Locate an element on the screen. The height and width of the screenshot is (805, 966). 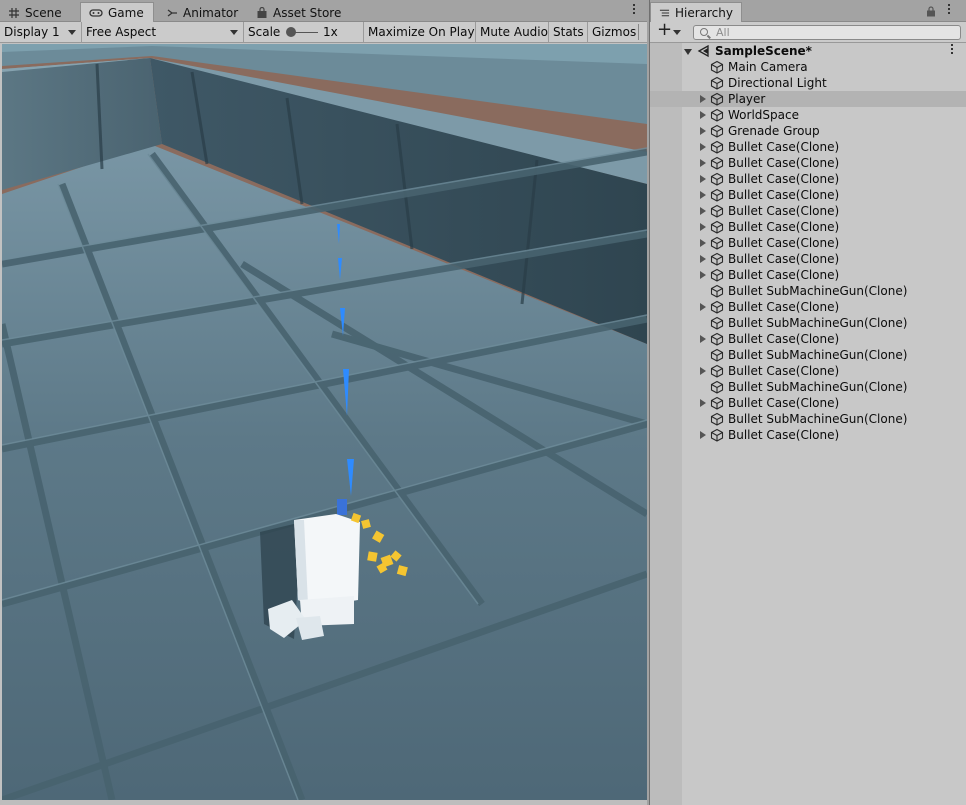
display-dropdown: Display 1 is located at coordinates (41, 32).